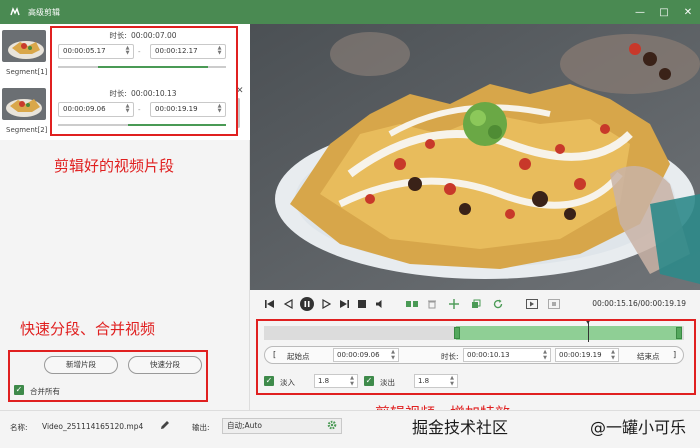  What do you see at coordinates (19, 390) in the screenshot?
I see `merge-all-checkbox: ✓` at bounding box center [19, 390].